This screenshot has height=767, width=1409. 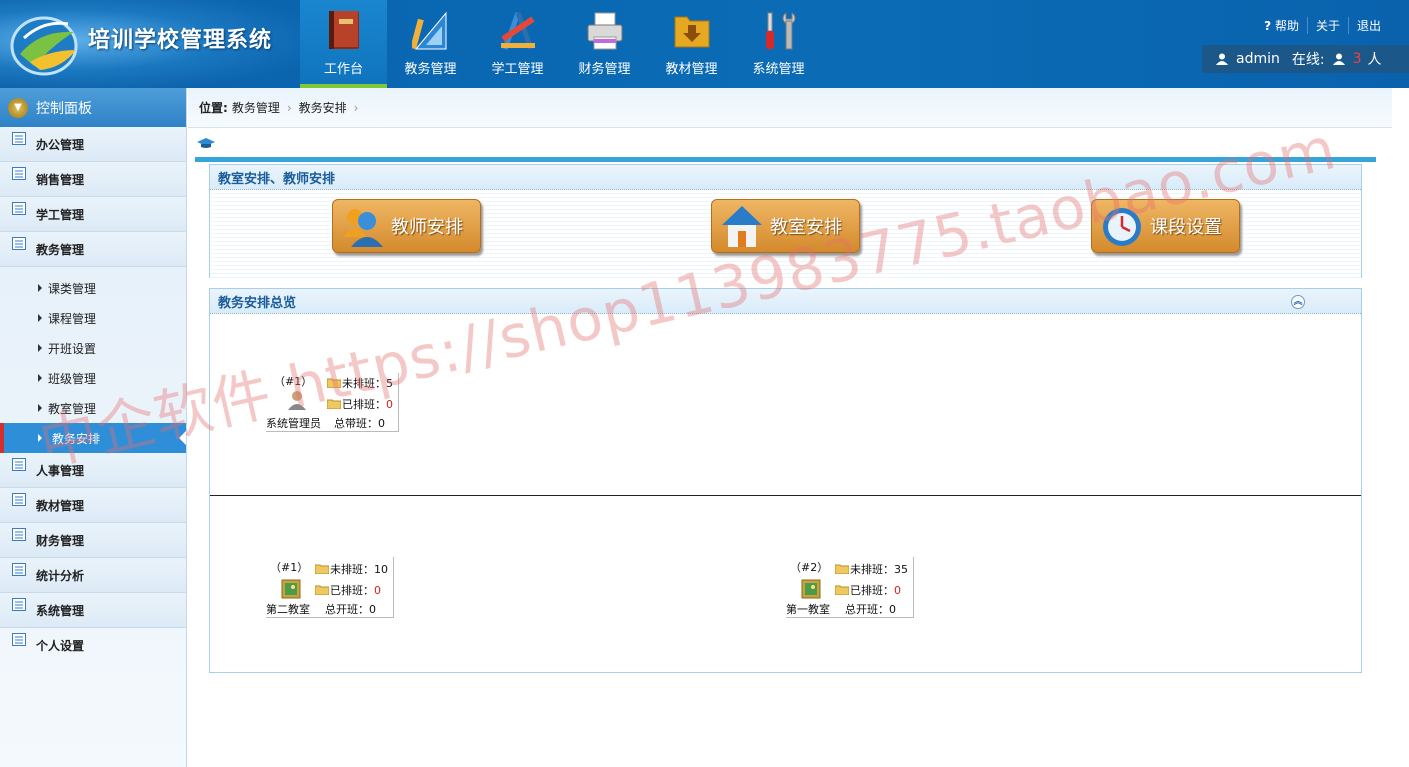 What do you see at coordinates (93, 645) in the screenshot?
I see `sidebar-item-personal: 个人设置` at bounding box center [93, 645].